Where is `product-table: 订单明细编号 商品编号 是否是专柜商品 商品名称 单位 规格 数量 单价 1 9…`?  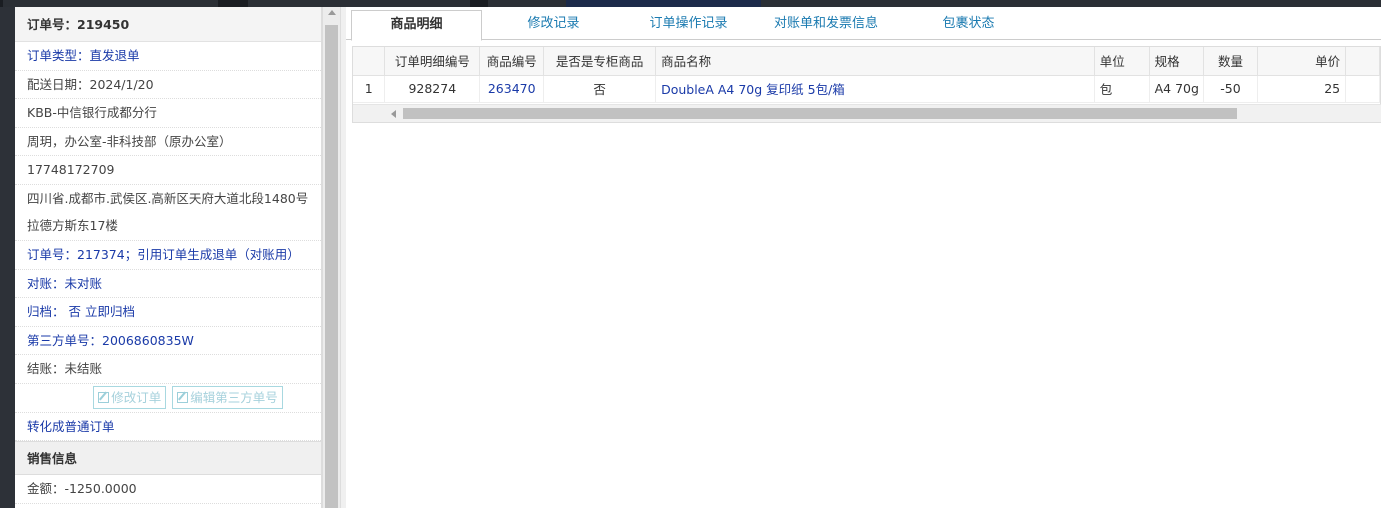
product-table: 订单明细编号 商品编号 是否是专柜商品 商品名称 单位 规格 数量 单价 1 9… is located at coordinates (866, 75).